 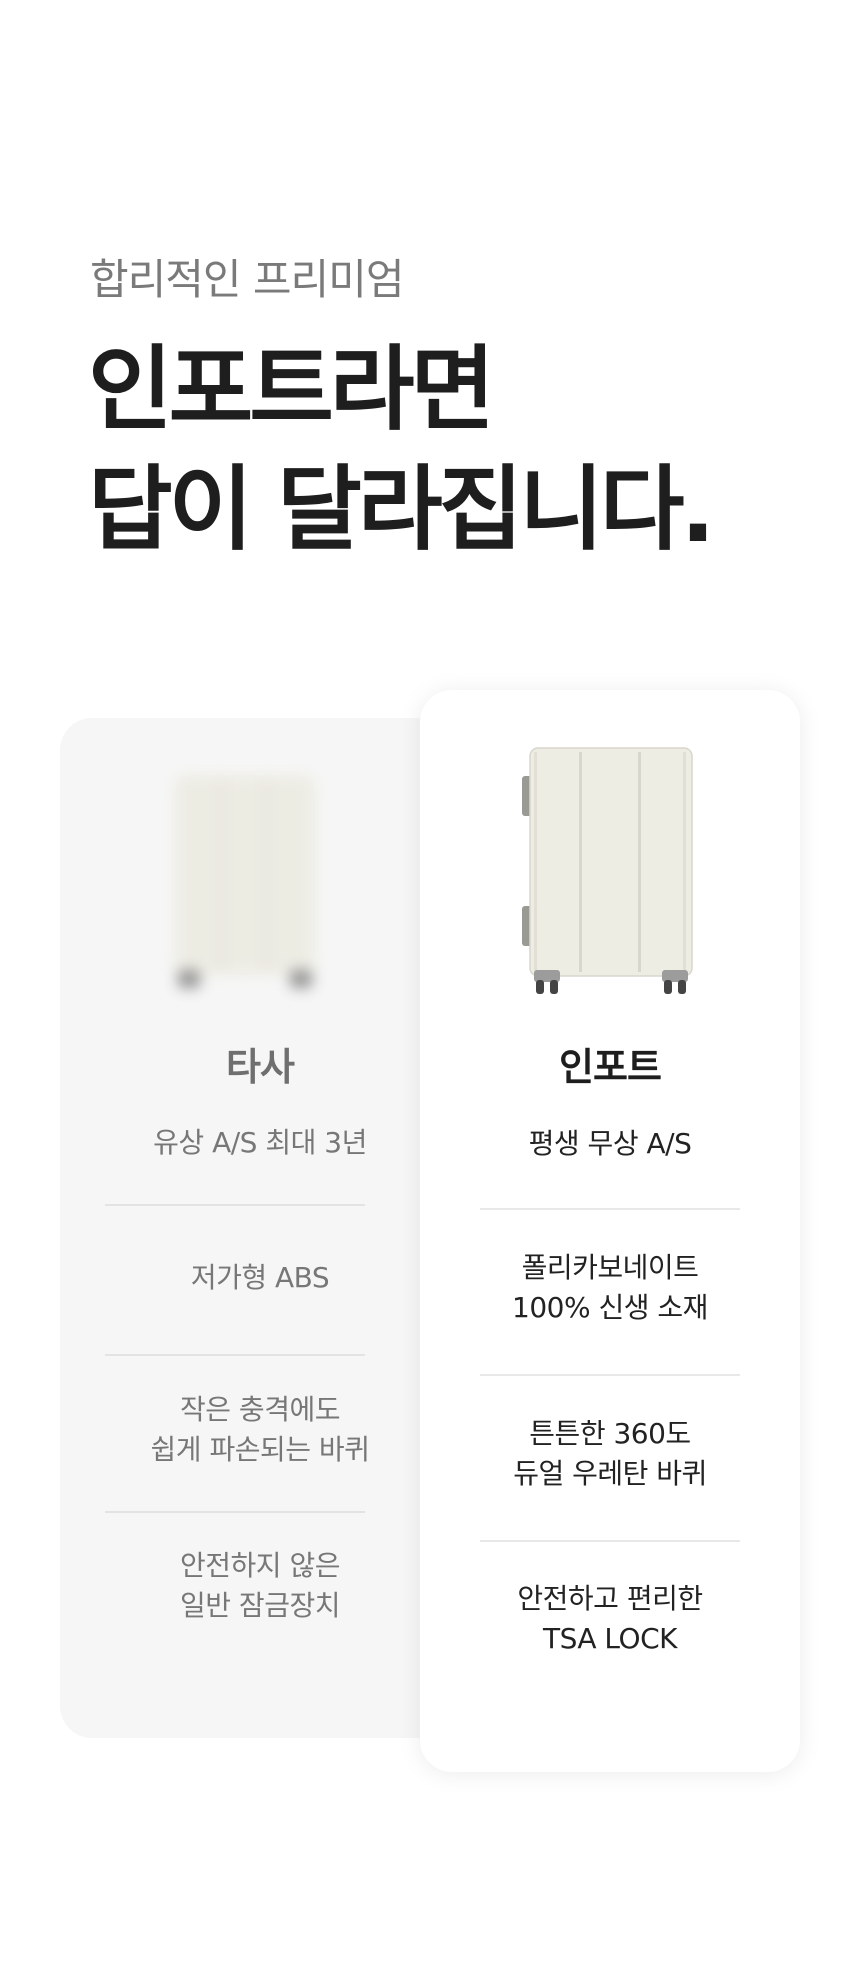 I want to click on inpot-feature-4-line-2: TSA LOCK, so click(x=610, y=1638).